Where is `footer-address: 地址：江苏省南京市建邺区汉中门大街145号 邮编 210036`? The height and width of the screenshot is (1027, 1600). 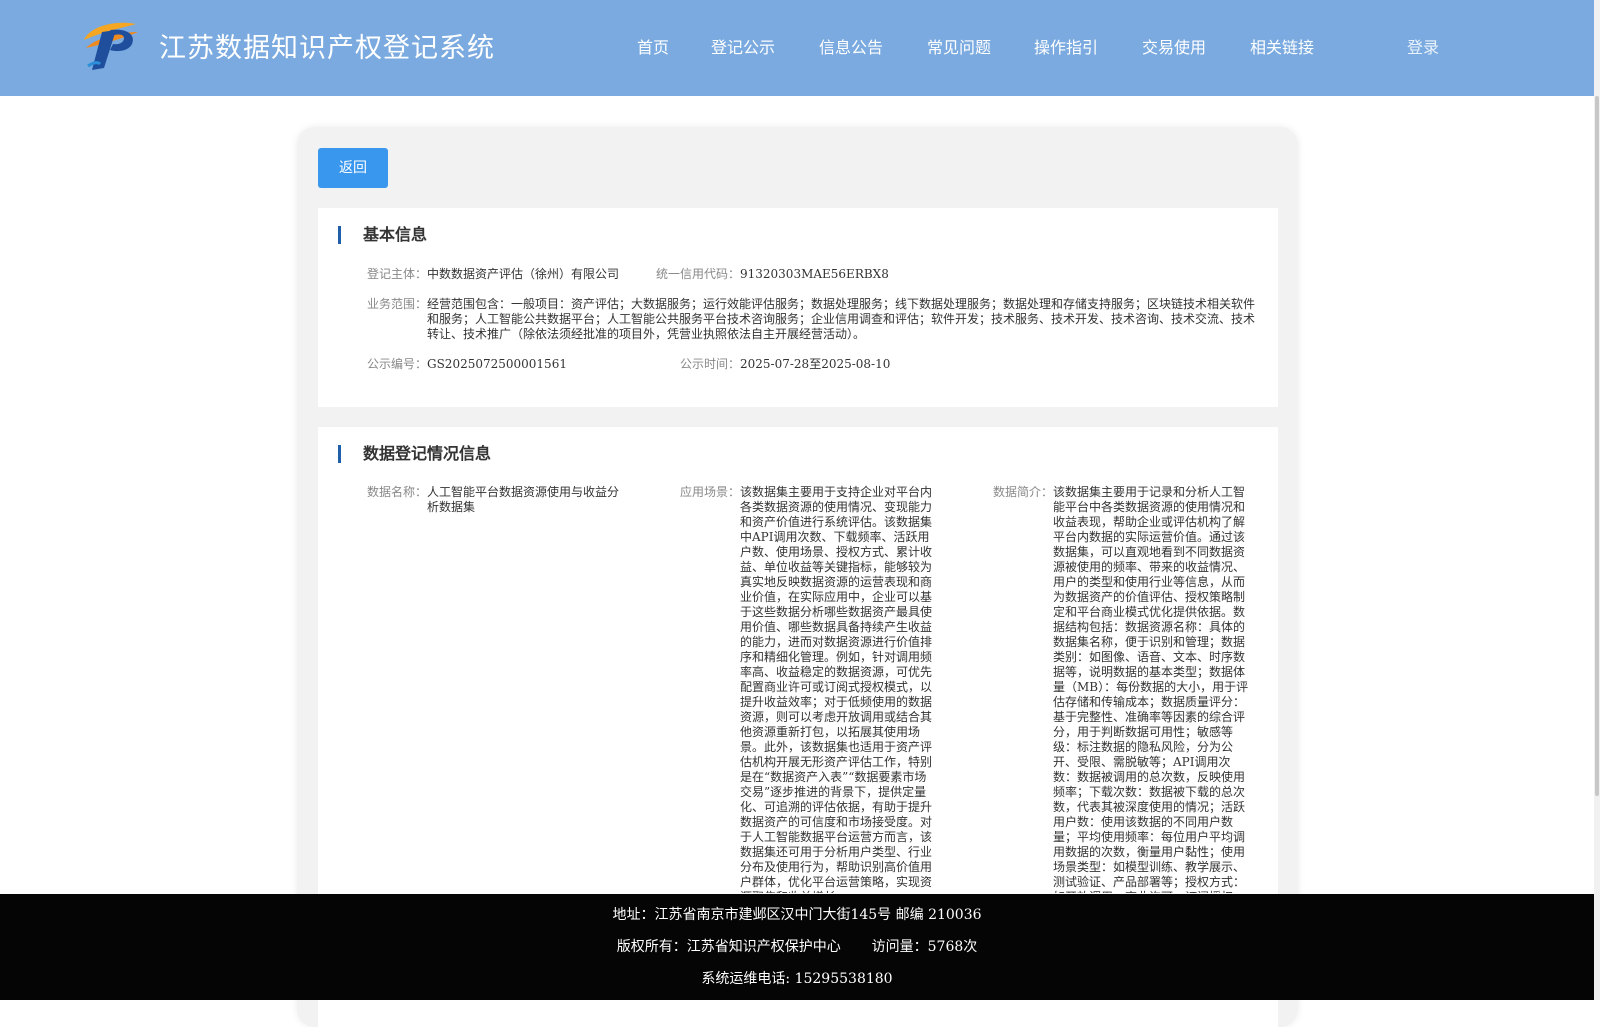
footer-address: 地址：江苏省南京市建邺区汉中门大街145号 邮编 210036 is located at coordinates (797, 915).